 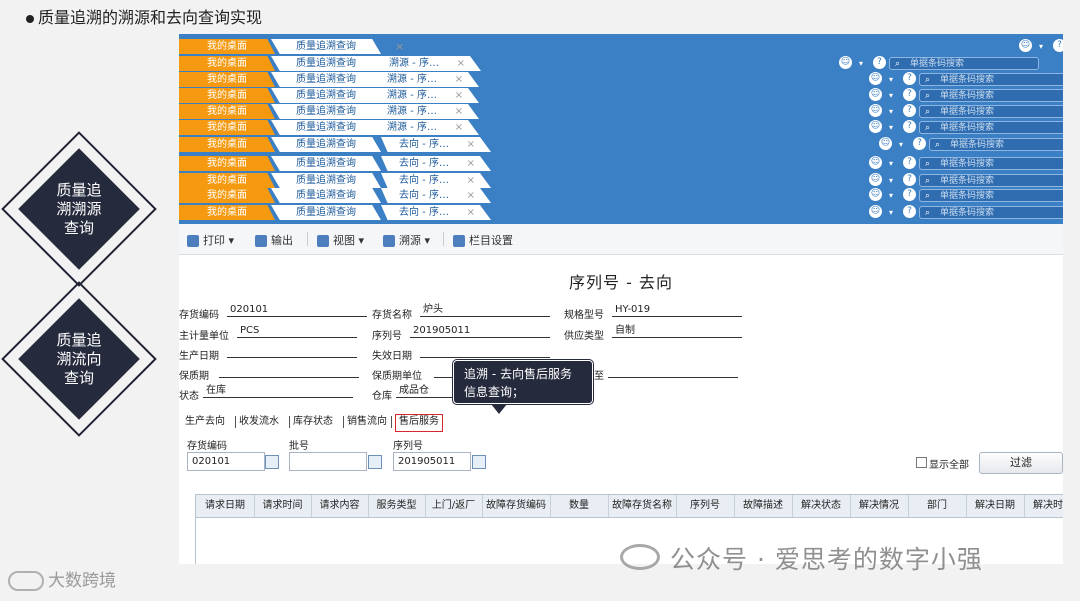 I want to click on column-header: 请求时间, so click(x=283, y=506).